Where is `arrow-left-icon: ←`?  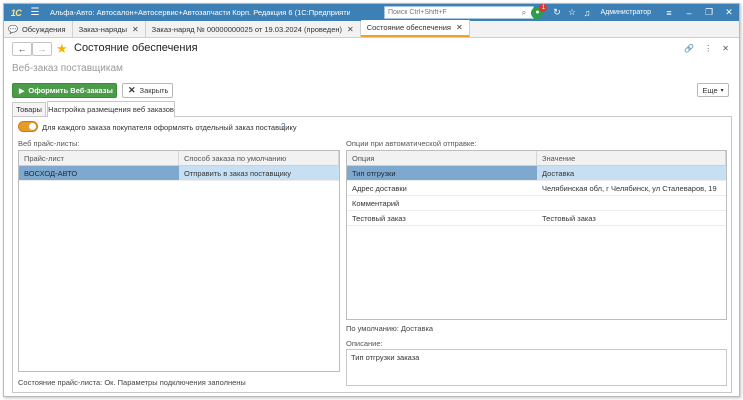
arrow-left-icon: ← is located at coordinates (22, 49).